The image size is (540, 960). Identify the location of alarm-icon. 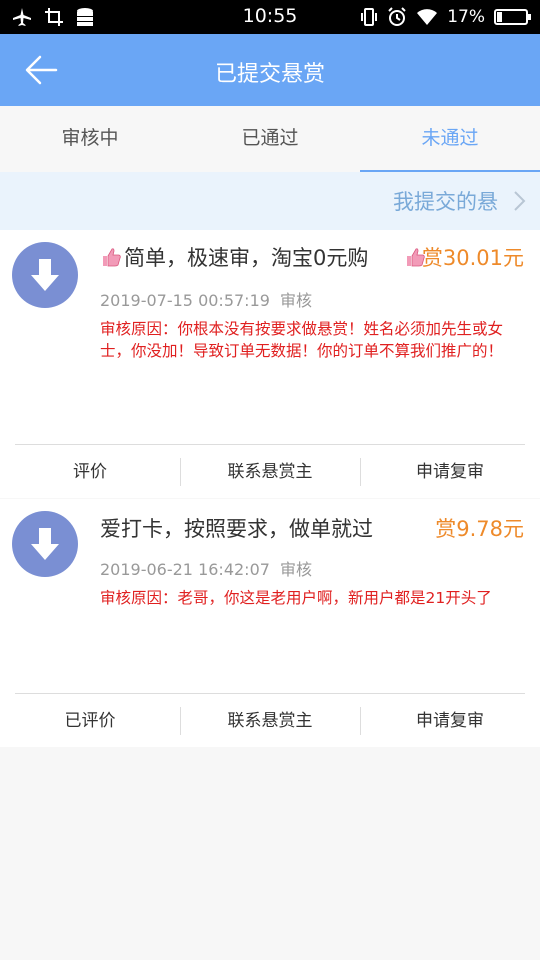
(397, 16).